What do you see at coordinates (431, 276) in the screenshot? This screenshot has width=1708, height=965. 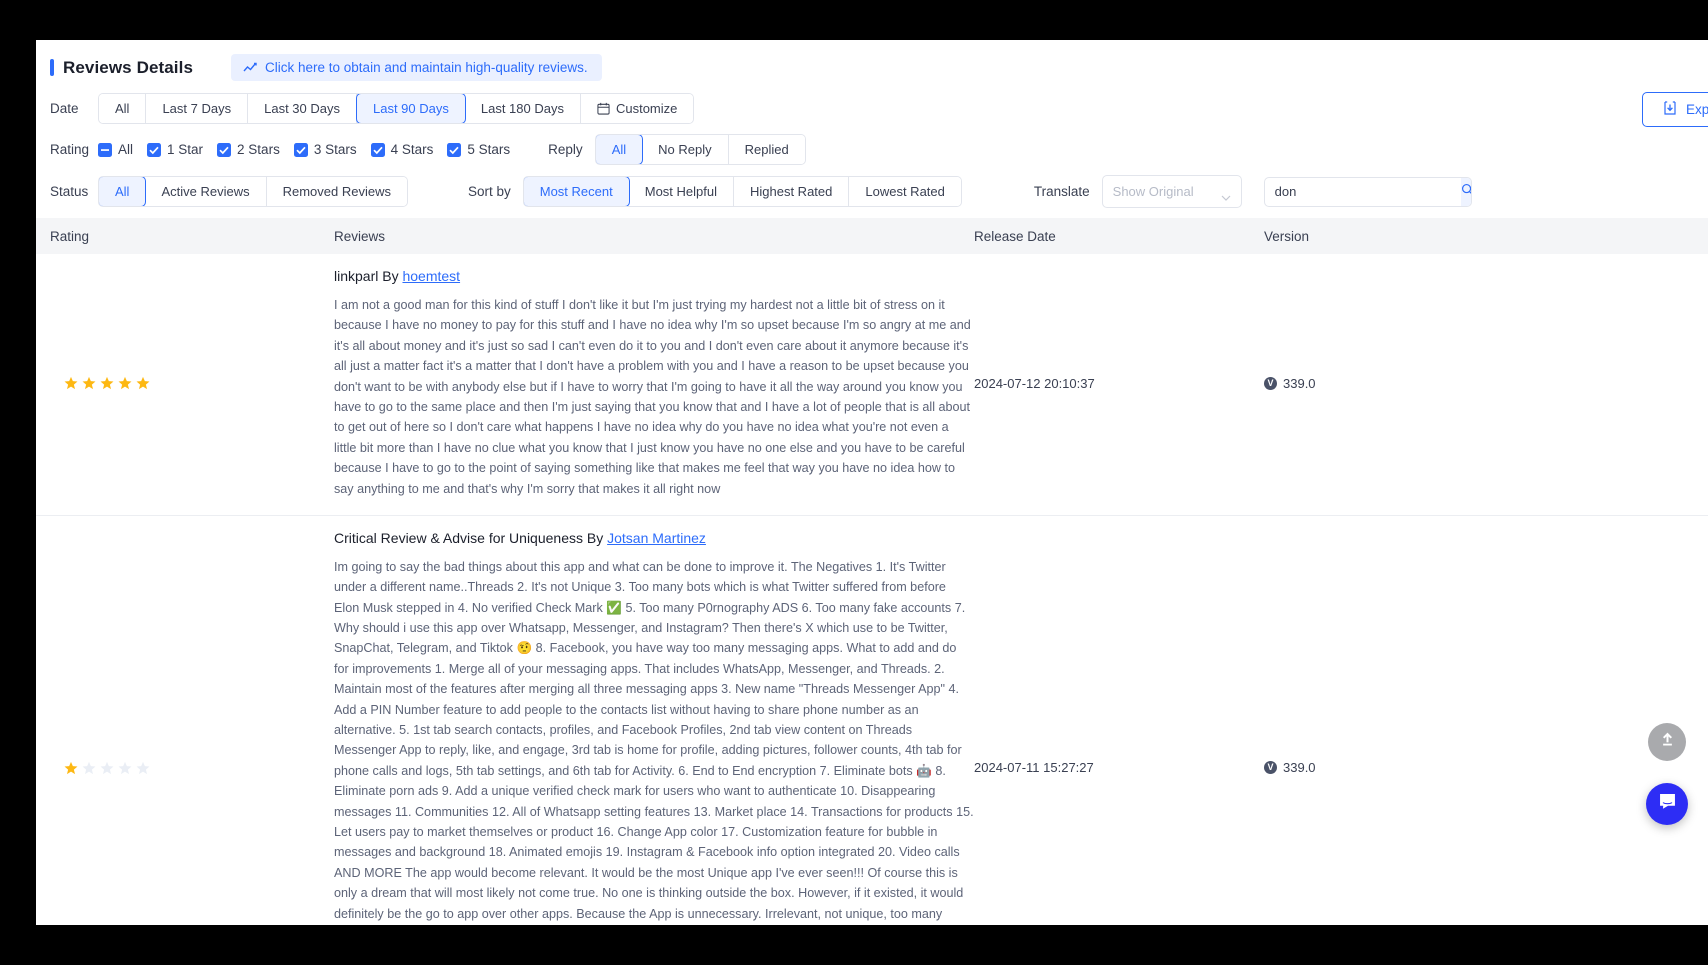 I see `review-author-link: hoemtest` at bounding box center [431, 276].